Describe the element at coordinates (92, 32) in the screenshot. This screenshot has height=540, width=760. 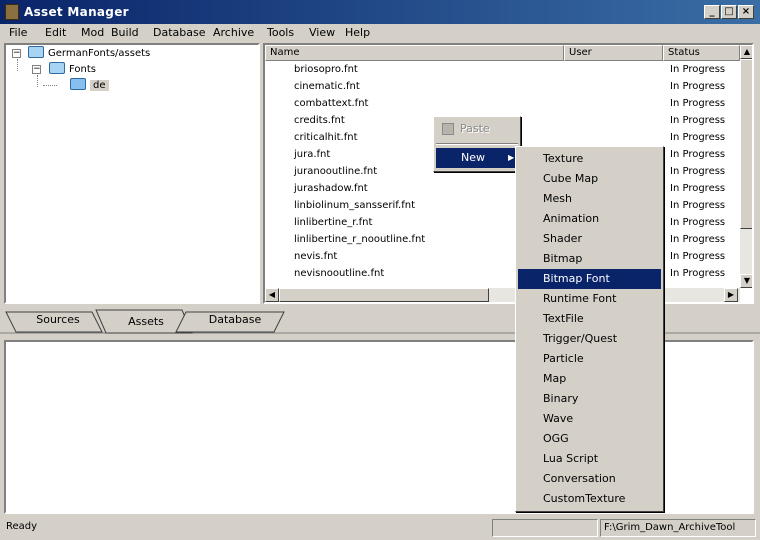
I see `menu-mod: Mod` at that location.